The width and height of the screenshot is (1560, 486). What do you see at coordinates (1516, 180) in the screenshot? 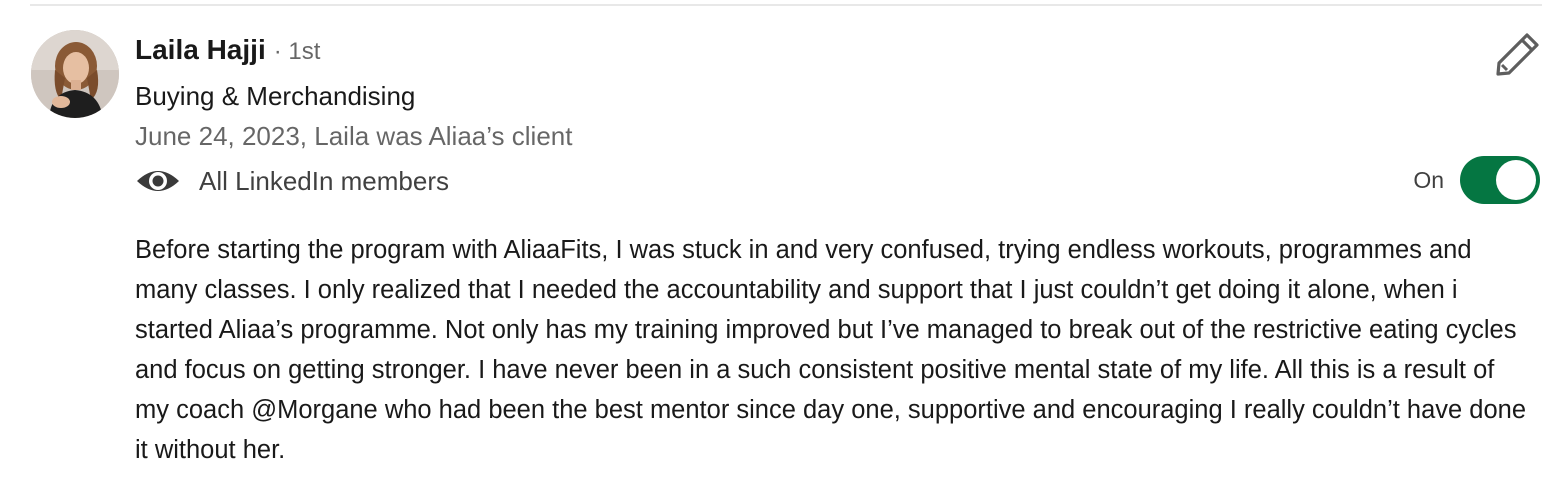
I see `toggle-knob` at bounding box center [1516, 180].